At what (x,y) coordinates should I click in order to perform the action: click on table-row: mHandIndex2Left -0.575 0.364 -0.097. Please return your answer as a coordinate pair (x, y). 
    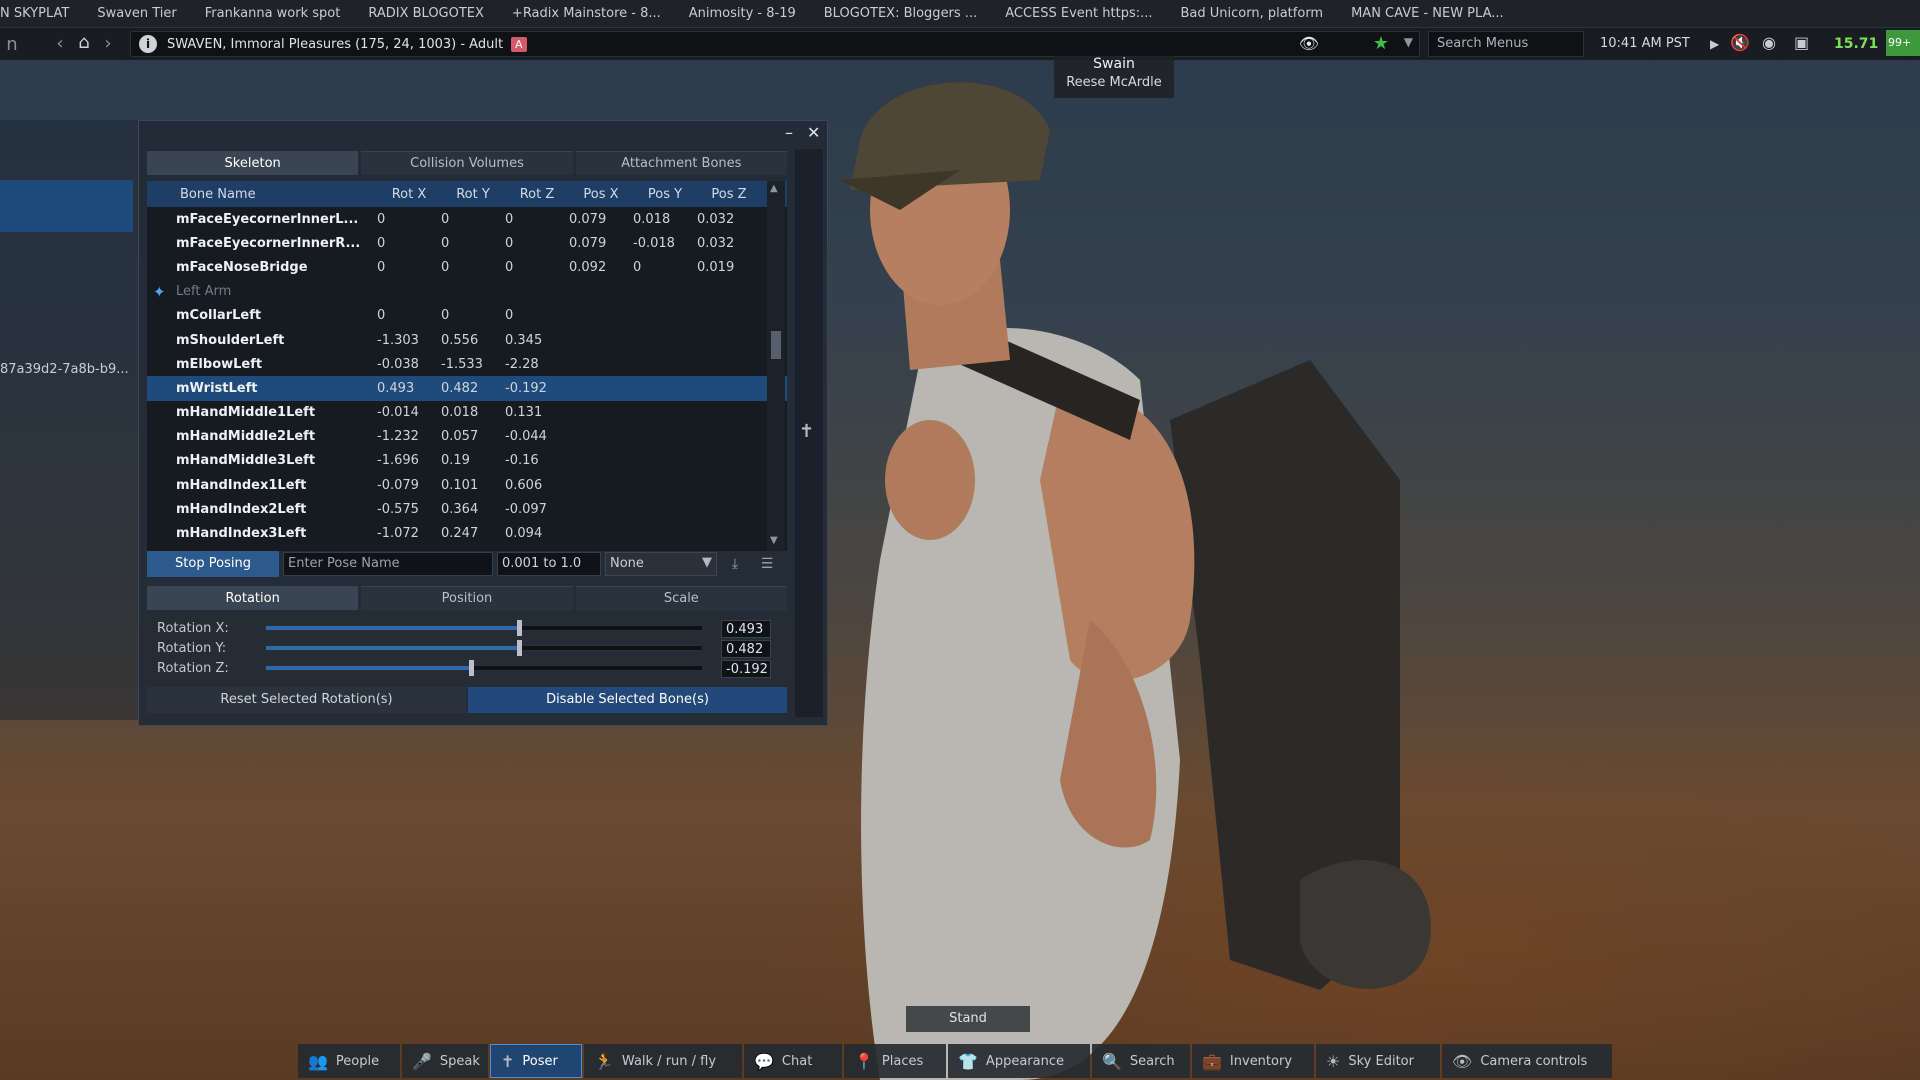
    Looking at the image, I should click on (467, 509).